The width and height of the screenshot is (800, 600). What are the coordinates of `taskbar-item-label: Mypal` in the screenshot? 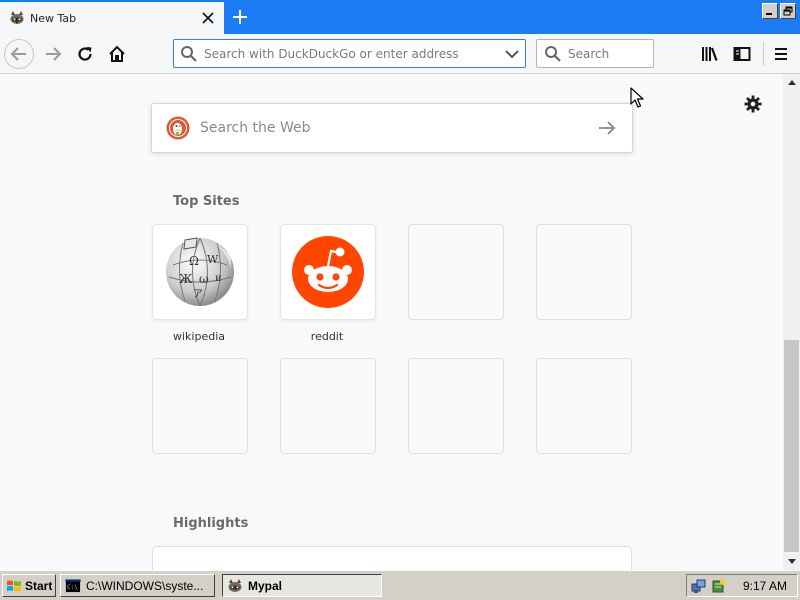 It's located at (265, 585).